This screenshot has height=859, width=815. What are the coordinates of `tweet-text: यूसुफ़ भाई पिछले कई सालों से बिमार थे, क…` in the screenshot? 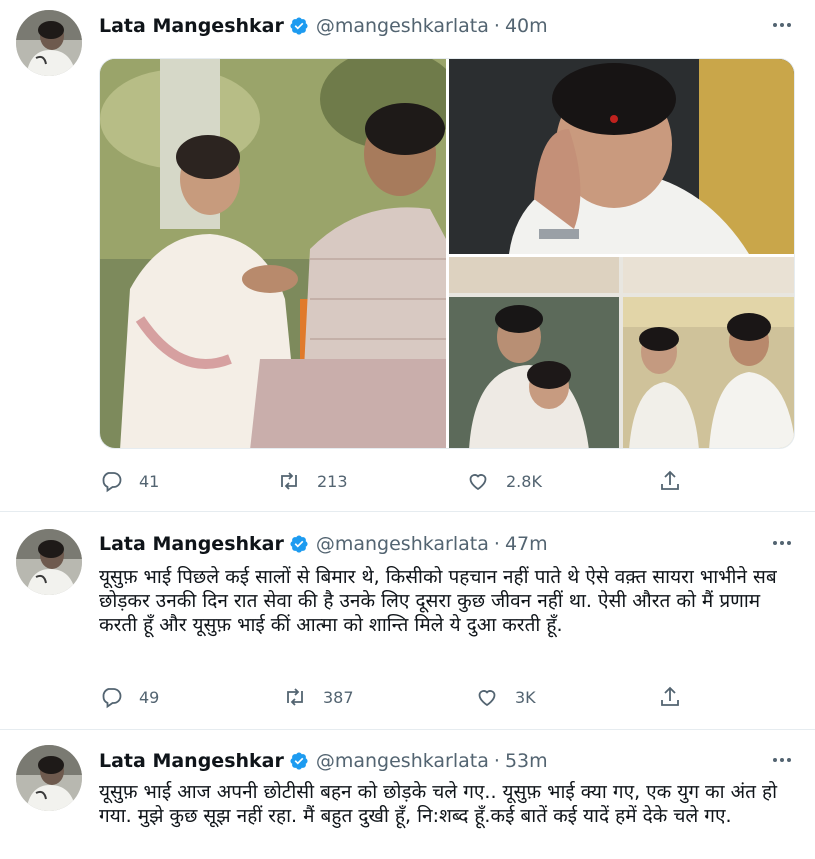 It's located at (438, 601).